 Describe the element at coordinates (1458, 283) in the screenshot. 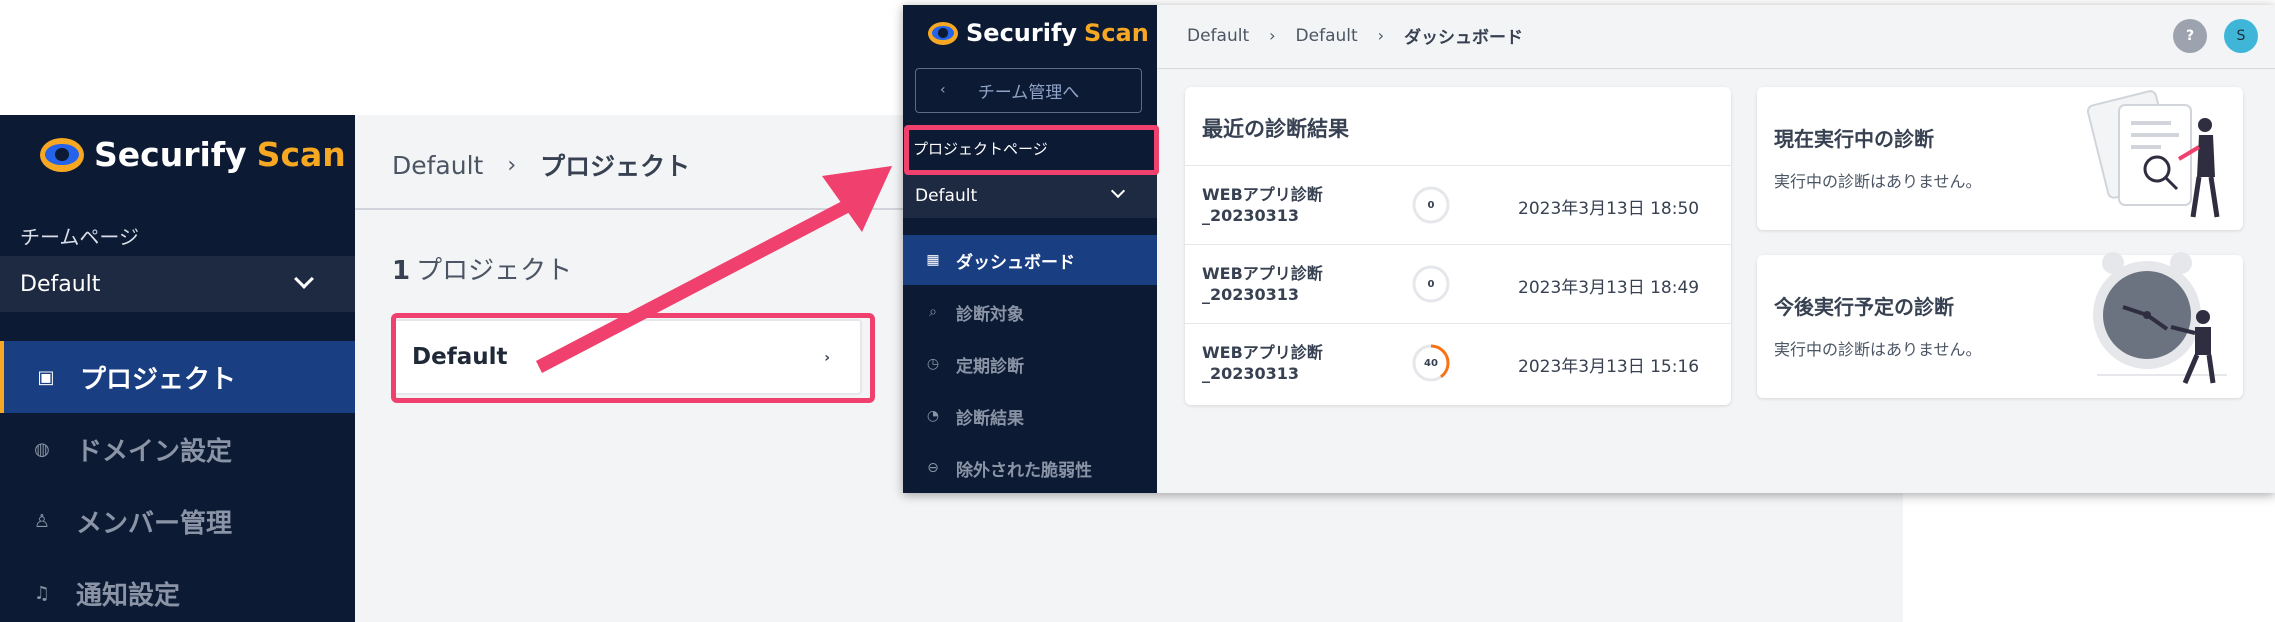

I see `table-row: WEBアプリ診断 _20230313 0 2023年3月13日 18:49` at that location.